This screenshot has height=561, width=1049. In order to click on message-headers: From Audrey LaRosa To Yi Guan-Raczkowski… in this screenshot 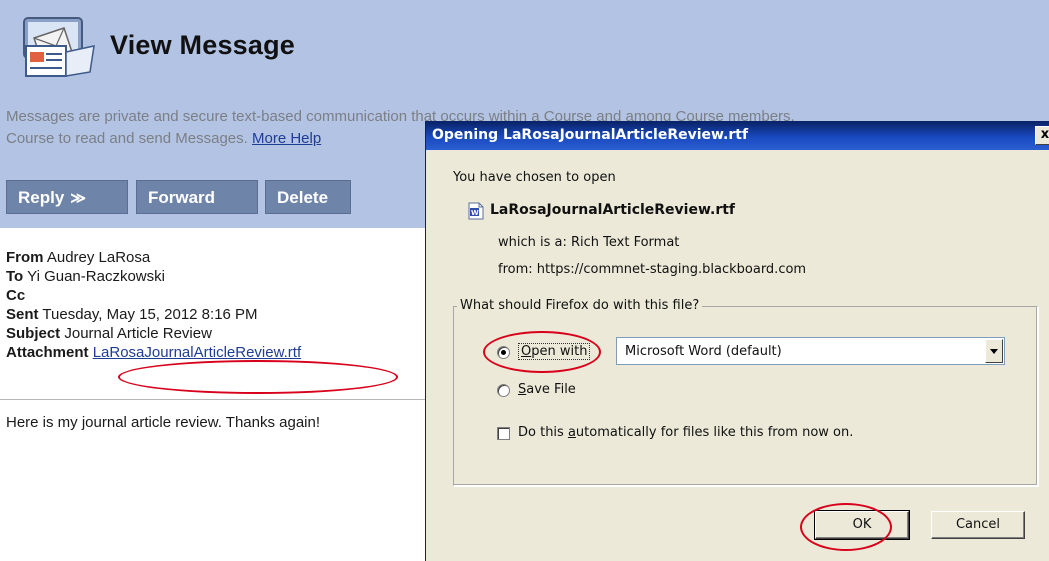, I will do `click(153, 305)`.